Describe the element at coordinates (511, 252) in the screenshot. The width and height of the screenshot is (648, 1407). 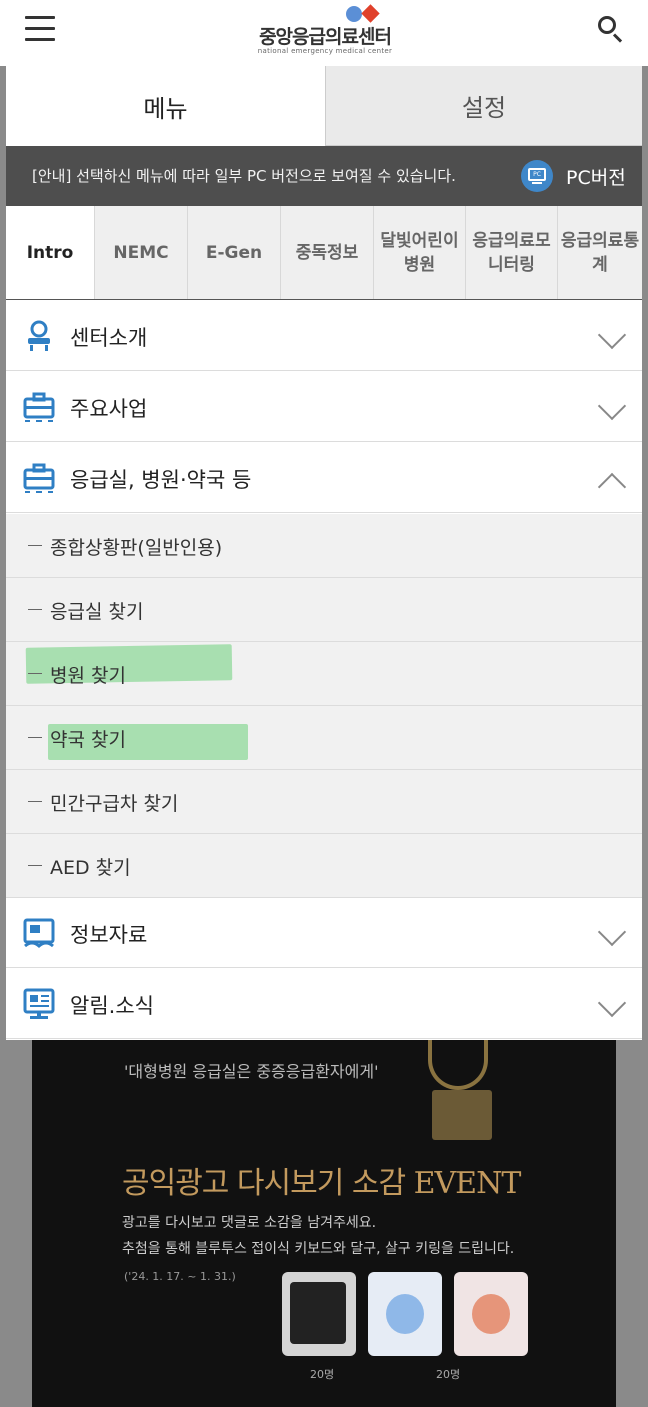
I see `tab-emergency-monitoring: 응급의료모니터링` at that location.